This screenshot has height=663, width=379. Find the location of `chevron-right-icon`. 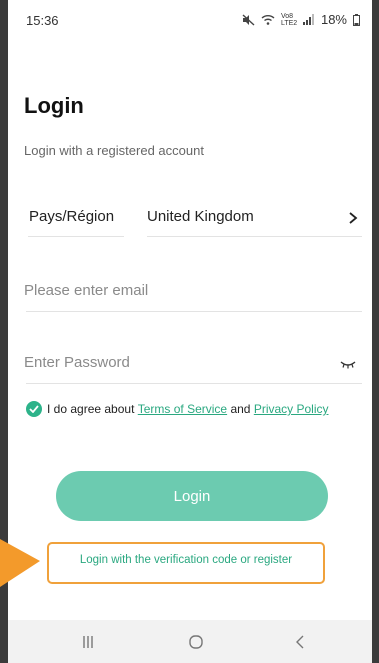

chevron-right-icon is located at coordinates (353, 218).